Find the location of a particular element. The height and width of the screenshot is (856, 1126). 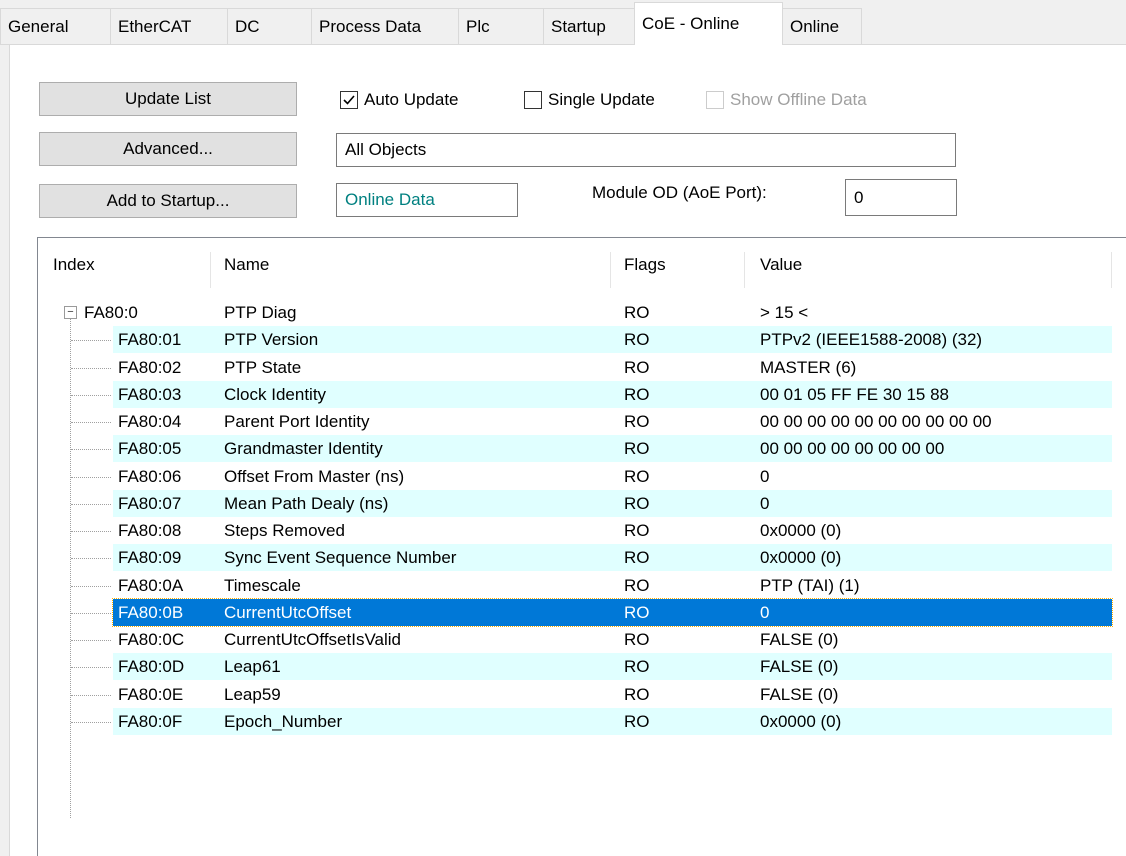

value-cell: FALSE (0) is located at coordinates (799, 694).